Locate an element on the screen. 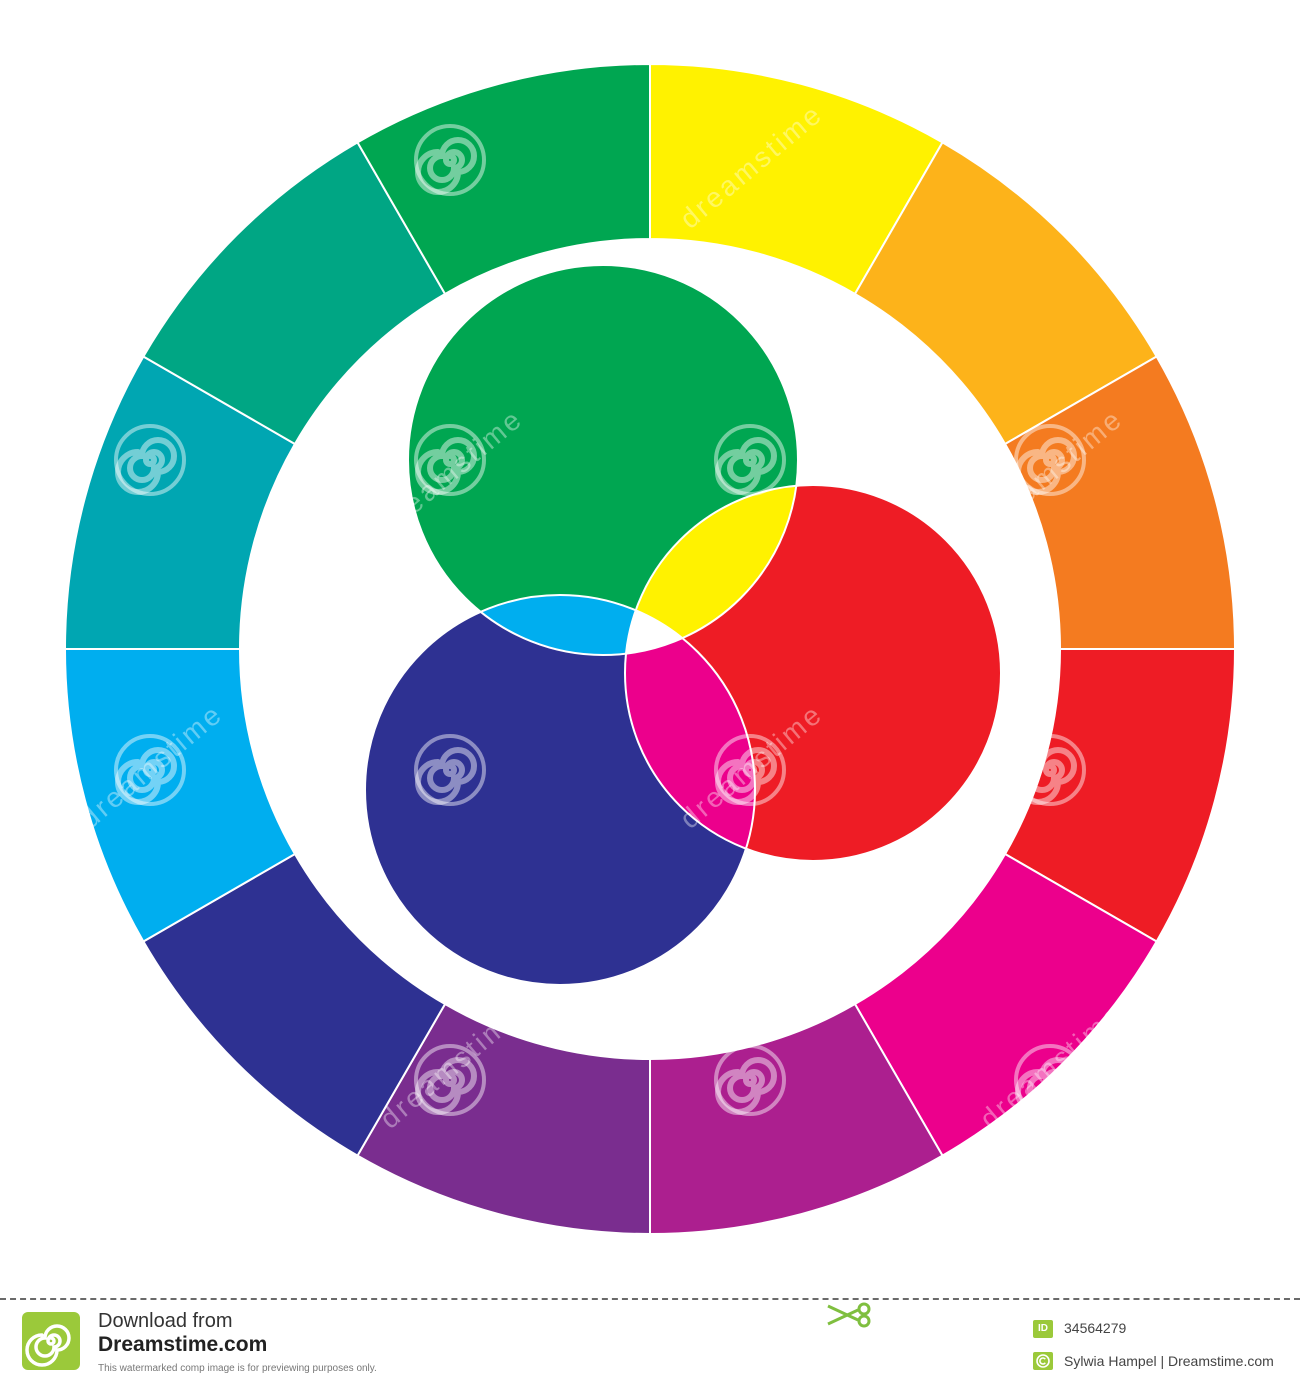 This screenshot has width=1300, height=1390. author-credit: Sylwia Hampel | Dreamstime.com is located at coordinates (1169, 1361).